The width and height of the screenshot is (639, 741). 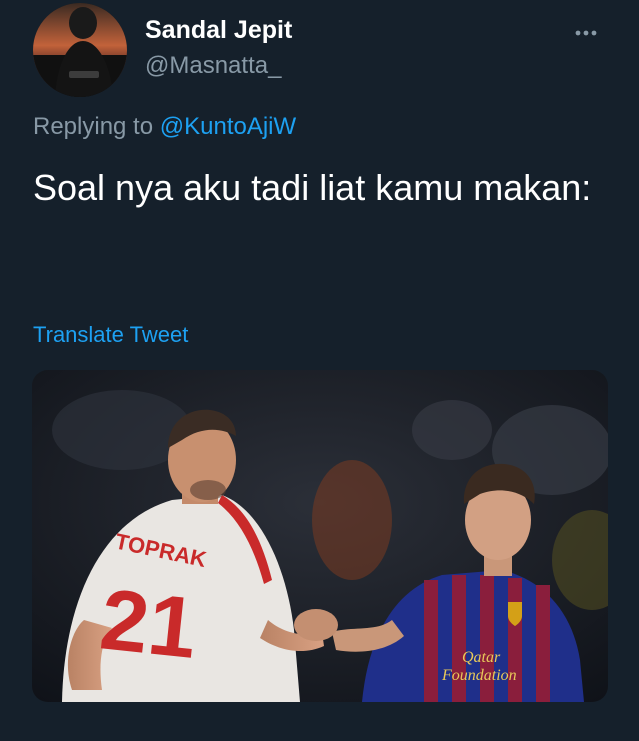 What do you see at coordinates (481, 657) in the screenshot?
I see `right-jersey-sponsor-line1: Qatar` at bounding box center [481, 657].